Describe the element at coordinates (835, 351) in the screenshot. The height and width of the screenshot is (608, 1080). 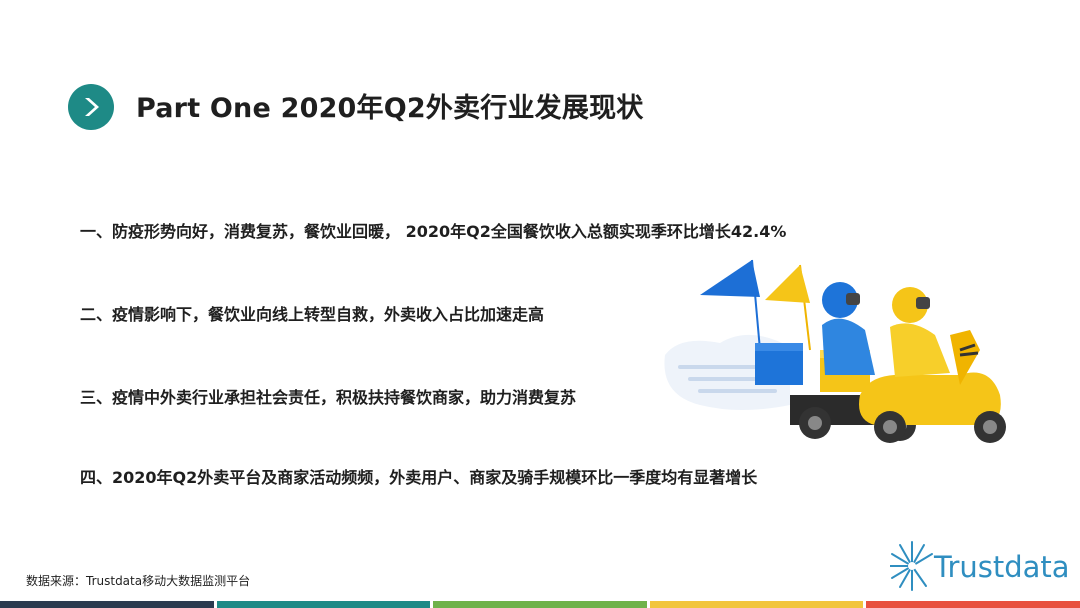
I see `delivery-scooter-illustration` at that location.